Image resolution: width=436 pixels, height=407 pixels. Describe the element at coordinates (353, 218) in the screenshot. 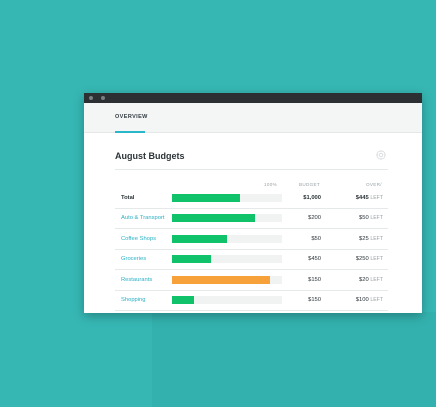

I see `row-remaining: $50 LEFT` at that location.